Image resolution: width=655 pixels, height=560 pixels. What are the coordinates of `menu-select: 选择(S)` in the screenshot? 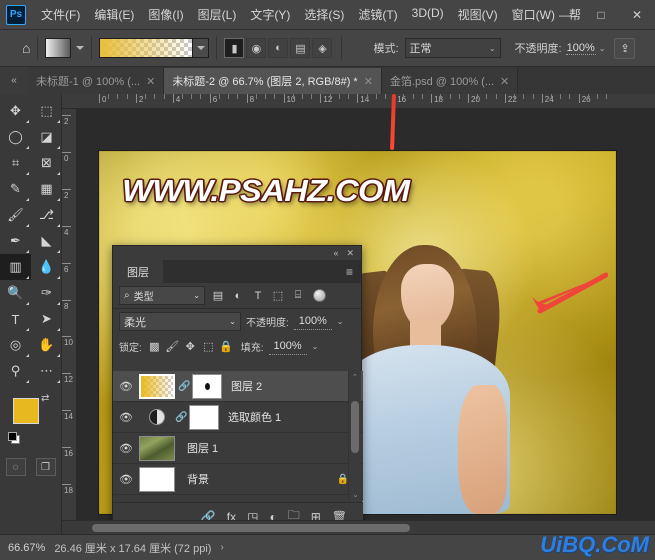 It's located at (324, 14).